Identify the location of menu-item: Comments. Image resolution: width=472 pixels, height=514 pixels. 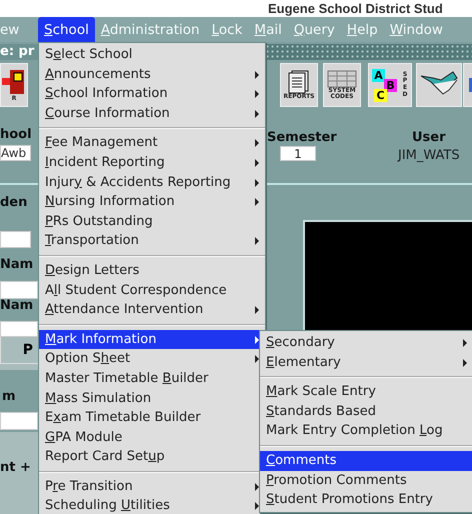
(366, 460).